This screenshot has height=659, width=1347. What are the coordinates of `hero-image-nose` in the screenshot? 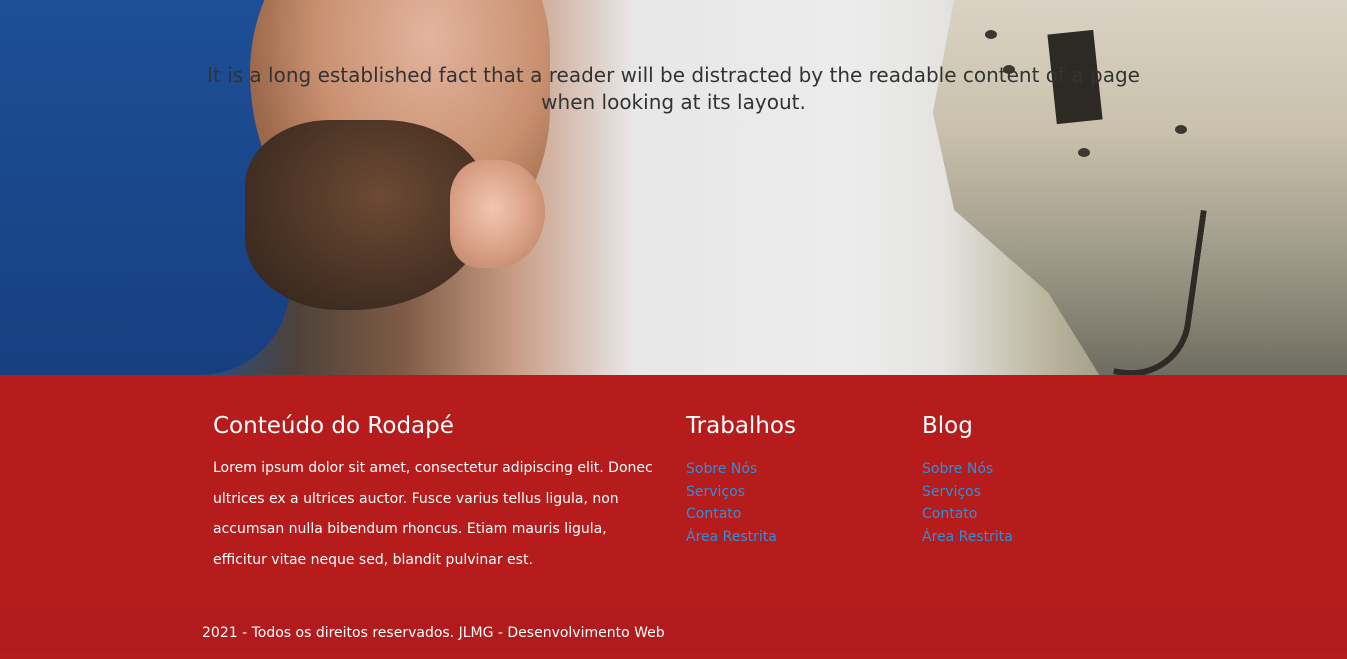 It's located at (497, 214).